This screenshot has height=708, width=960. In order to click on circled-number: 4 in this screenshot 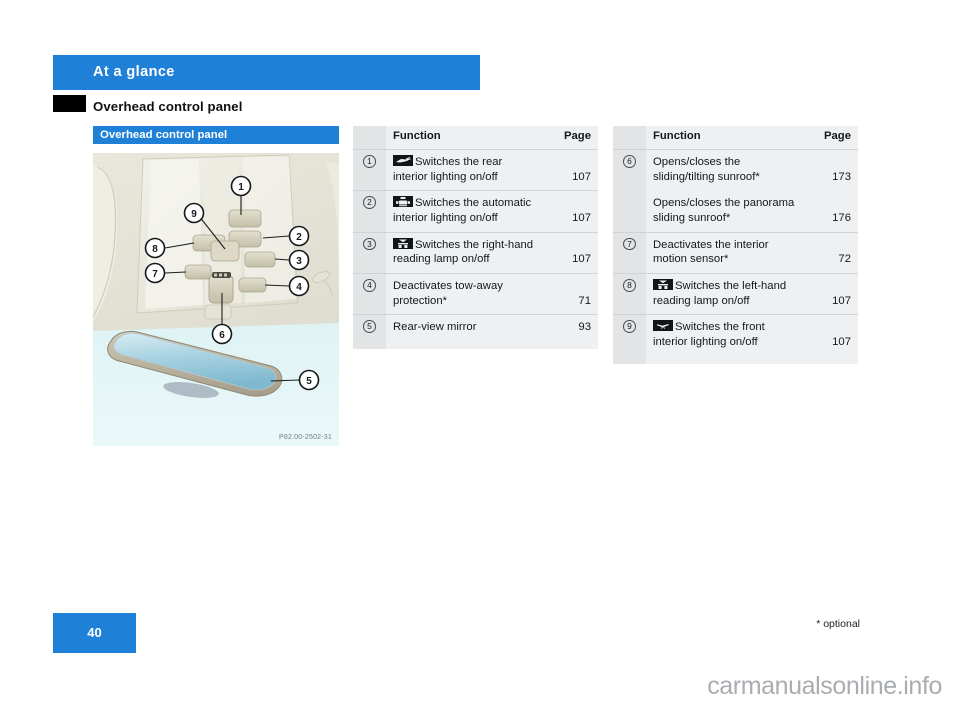, I will do `click(369, 285)`.